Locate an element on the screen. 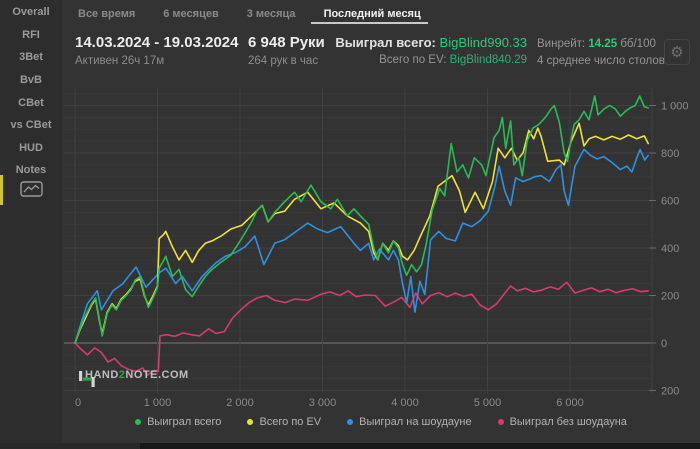  sidebar-item-cbet: CBet is located at coordinates (31, 102).